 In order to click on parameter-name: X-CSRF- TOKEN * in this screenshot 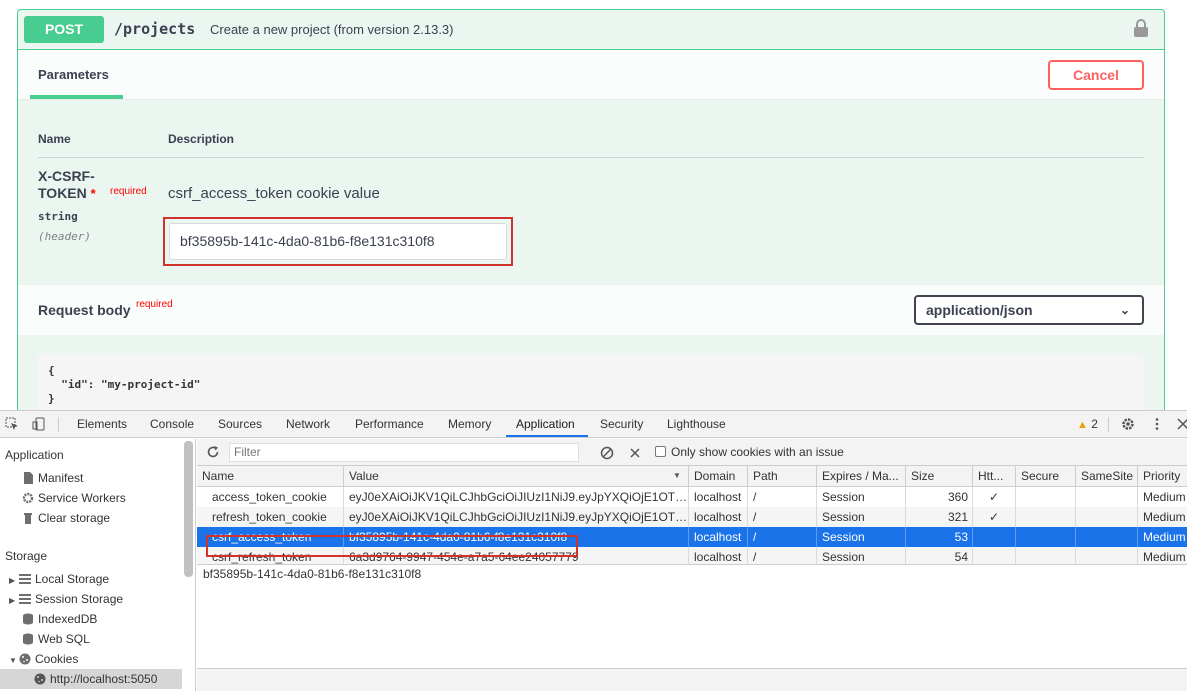, I will do `click(67, 184)`.